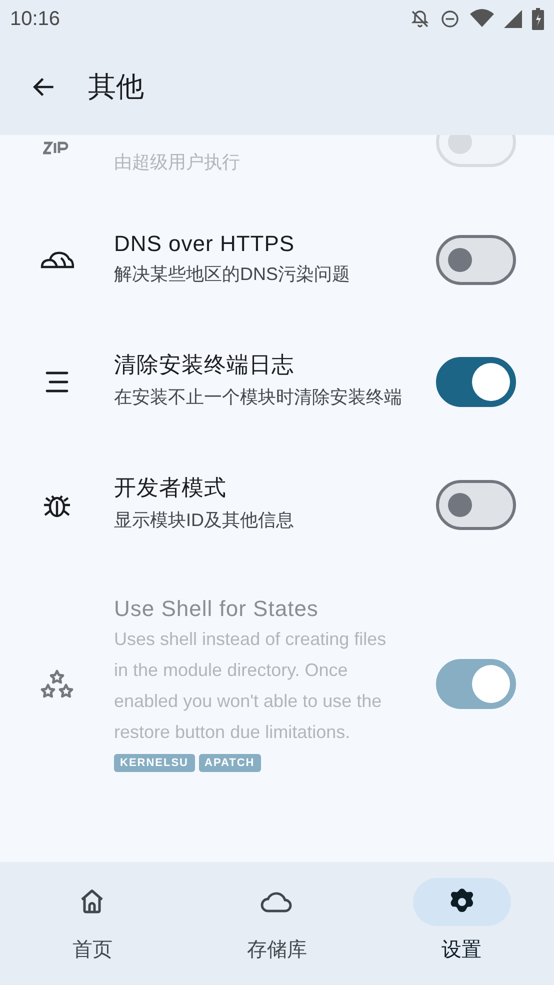  Describe the element at coordinates (538, 19) in the screenshot. I see `battery-icon` at that location.